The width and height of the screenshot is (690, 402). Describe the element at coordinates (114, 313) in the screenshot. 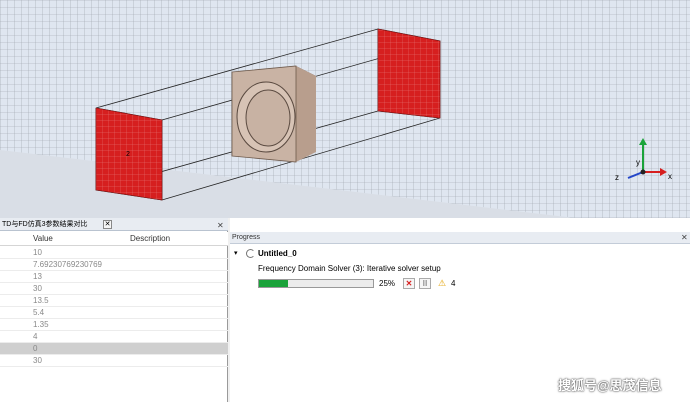

I see `table-row: 5.4` at that location.